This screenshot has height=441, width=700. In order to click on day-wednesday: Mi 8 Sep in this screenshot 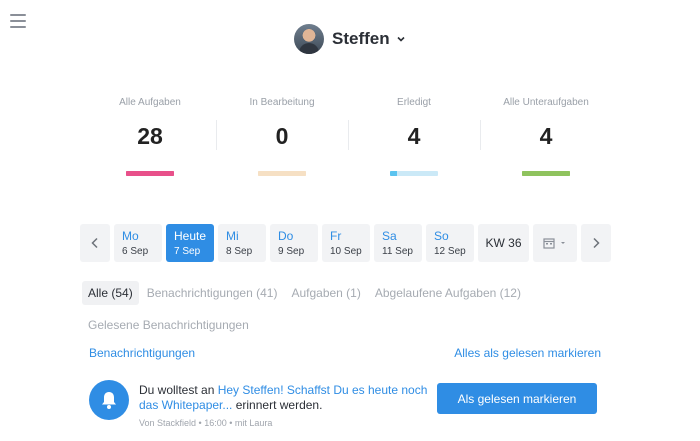, I will do `click(242, 243)`.